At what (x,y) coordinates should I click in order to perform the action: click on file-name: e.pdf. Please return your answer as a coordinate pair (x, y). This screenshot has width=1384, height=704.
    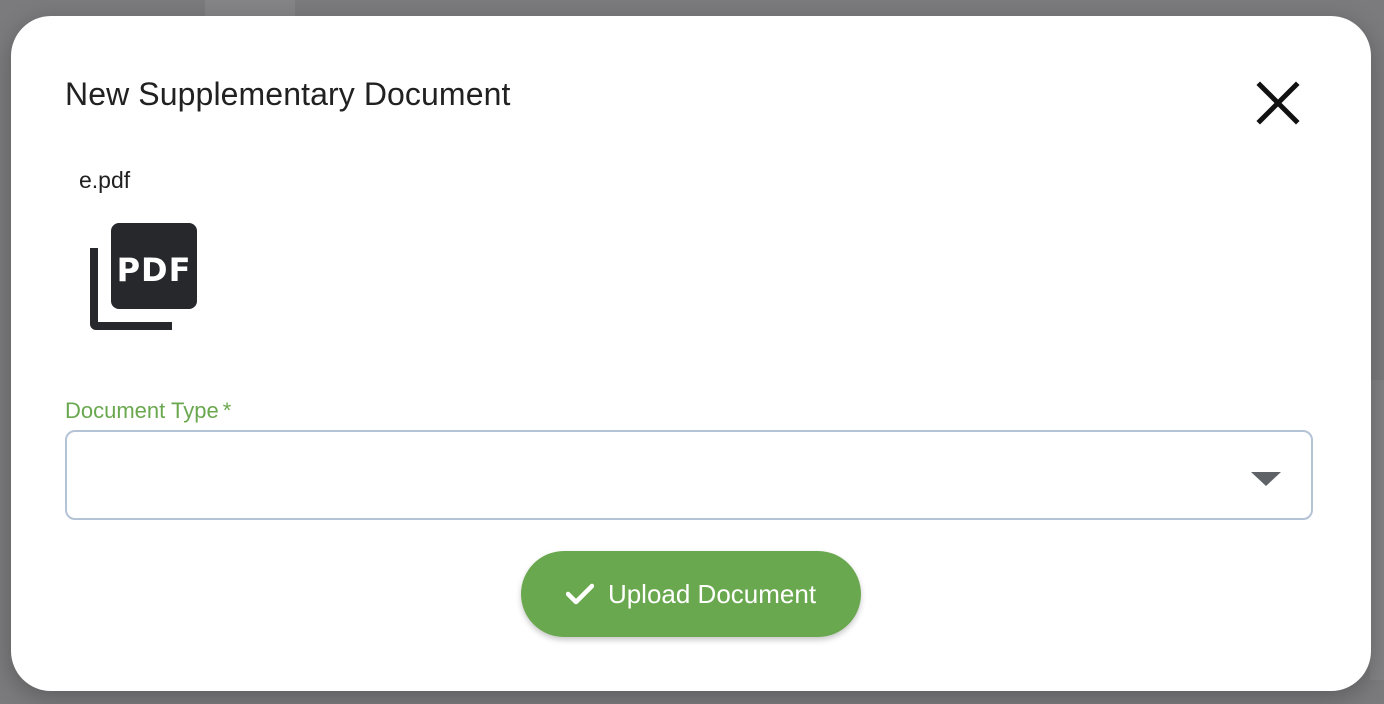
    Looking at the image, I should click on (105, 180).